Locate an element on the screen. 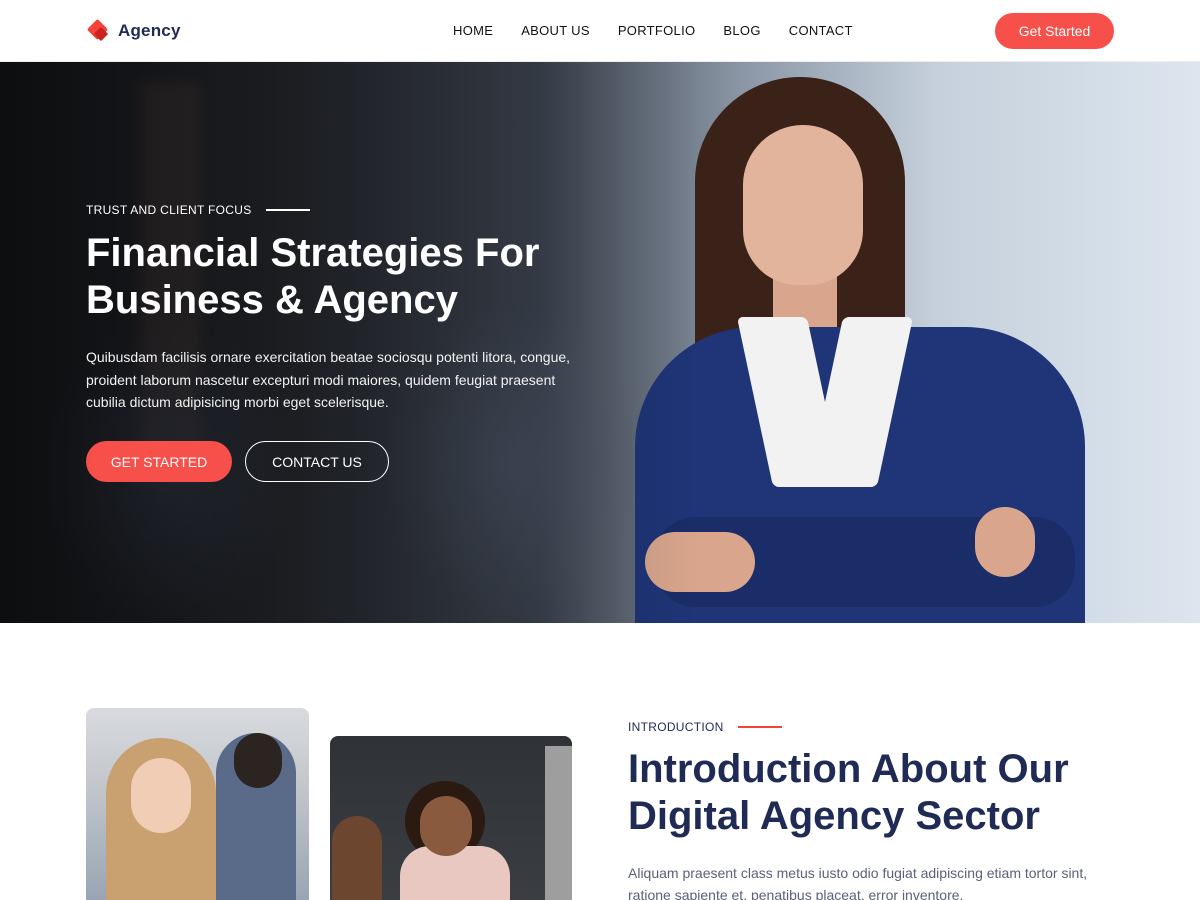 This screenshot has height=900, width=1200. hero-eyebrow: TRUST AND CLIENT FOCUS is located at coordinates (198, 210).